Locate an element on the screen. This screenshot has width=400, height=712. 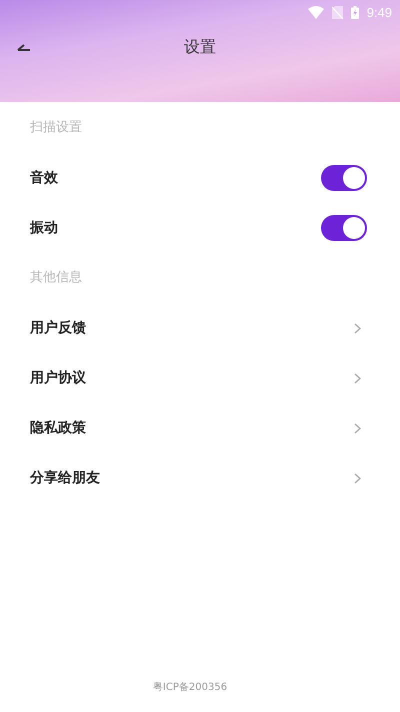
battery-icon is located at coordinates (354, 12).